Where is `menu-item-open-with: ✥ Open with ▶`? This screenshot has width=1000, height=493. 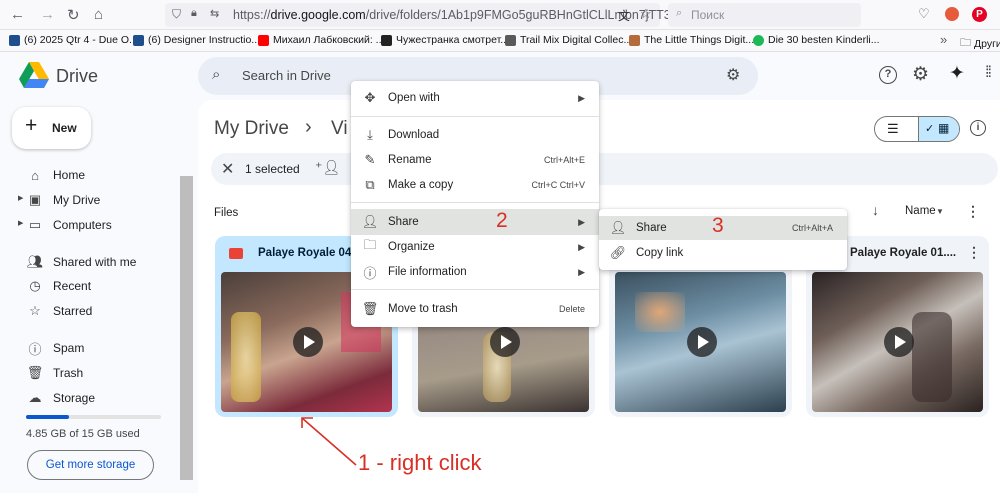 menu-item-open-with: ✥ Open with ▶ is located at coordinates (475, 98).